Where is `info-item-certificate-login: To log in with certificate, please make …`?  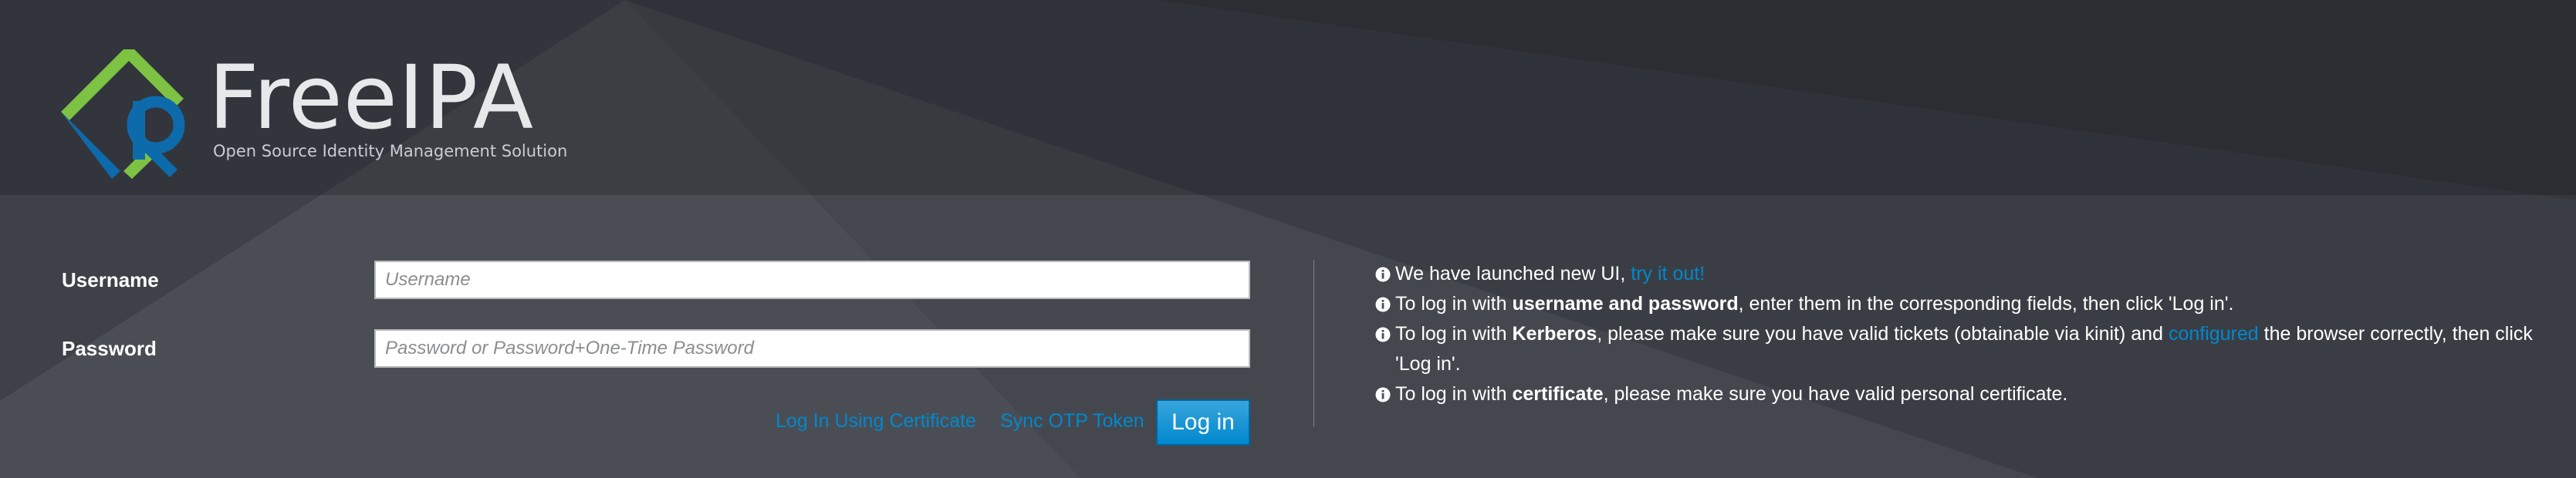 info-item-certificate-login: To log in with certificate, please make … is located at coordinates (1961, 394).